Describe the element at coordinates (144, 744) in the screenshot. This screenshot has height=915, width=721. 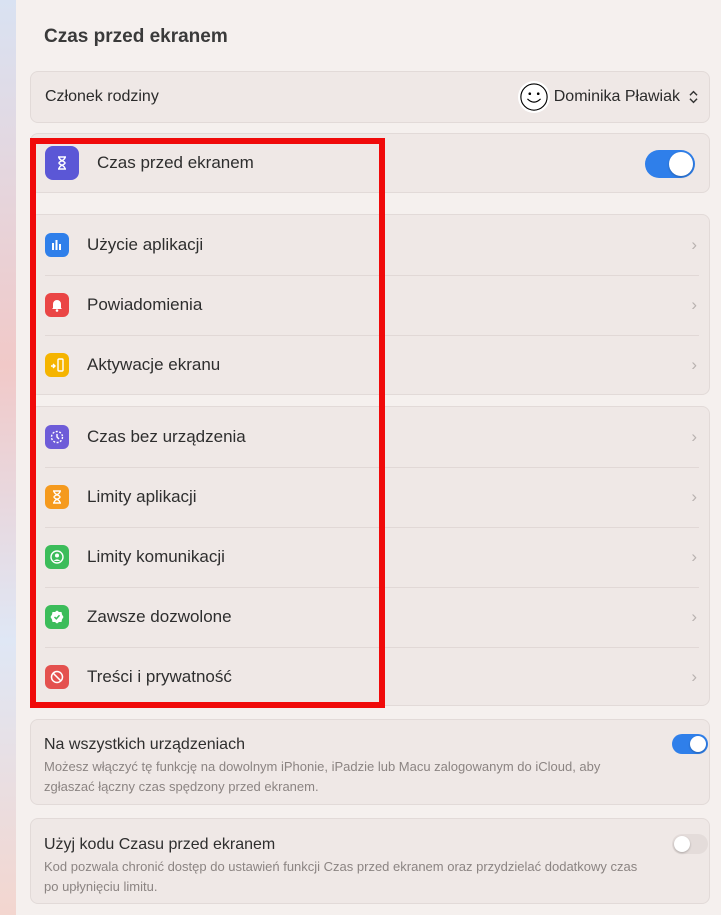
I see `all-devices-title: Na wszystkich urządzeniach` at that location.